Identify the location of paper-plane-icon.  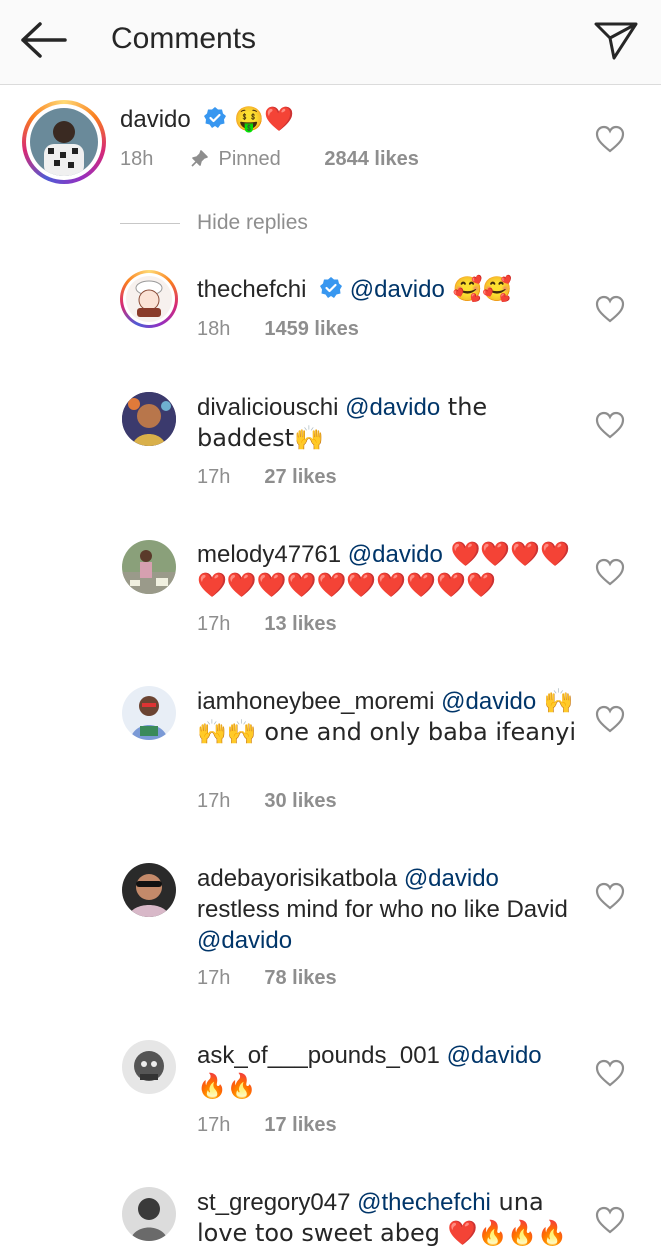
(616, 40).